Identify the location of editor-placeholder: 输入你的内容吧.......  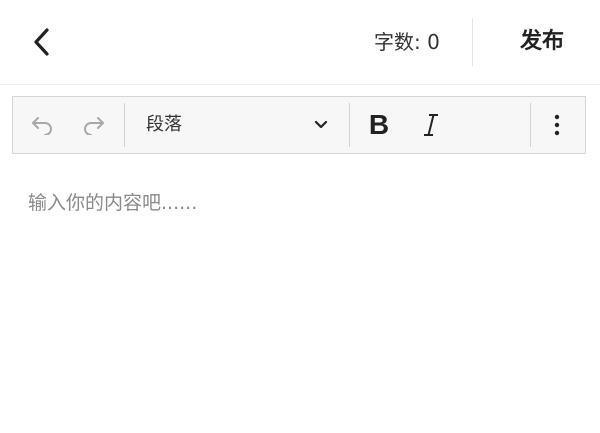
(113, 203).